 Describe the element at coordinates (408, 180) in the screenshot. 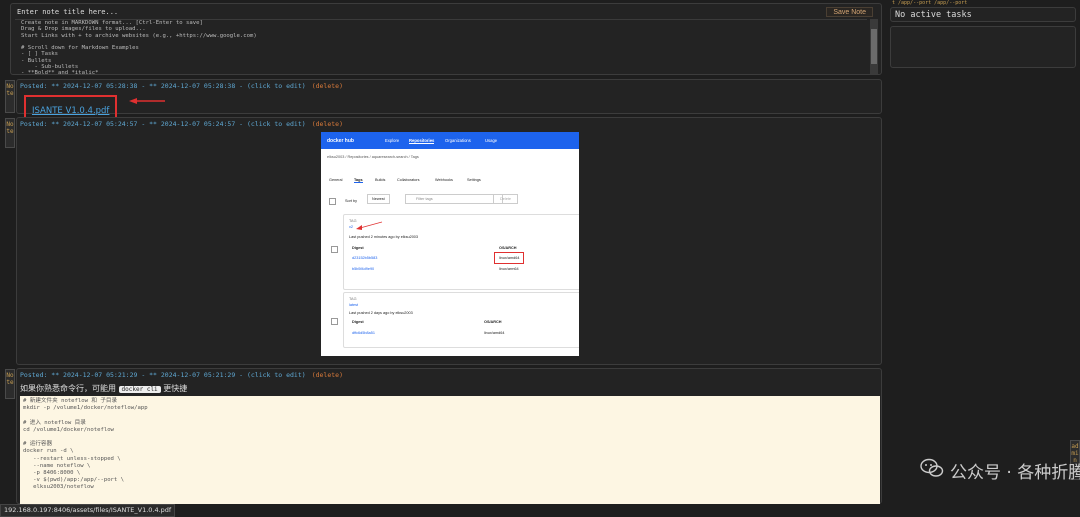

I see `dh-tab-collaborators: Collaborators` at that location.